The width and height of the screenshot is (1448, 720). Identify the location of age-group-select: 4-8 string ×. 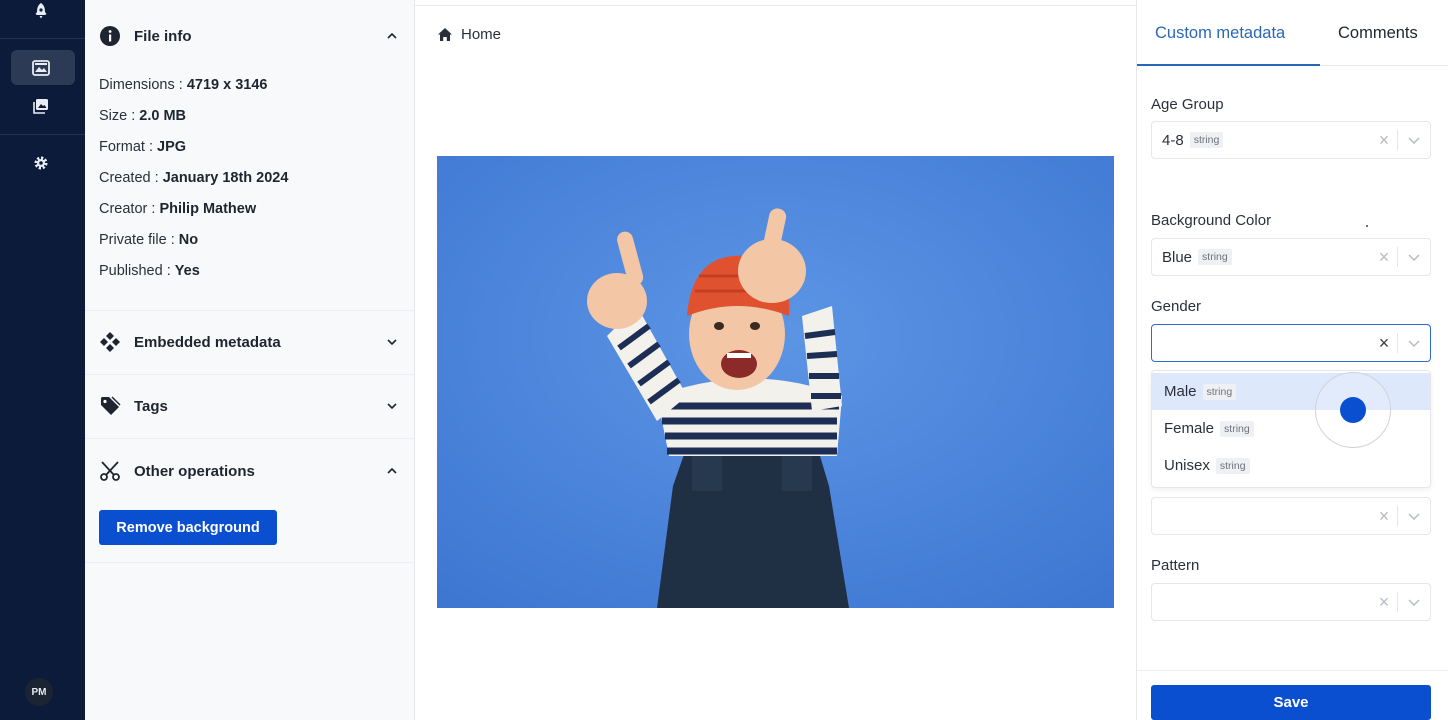
(1291, 140).